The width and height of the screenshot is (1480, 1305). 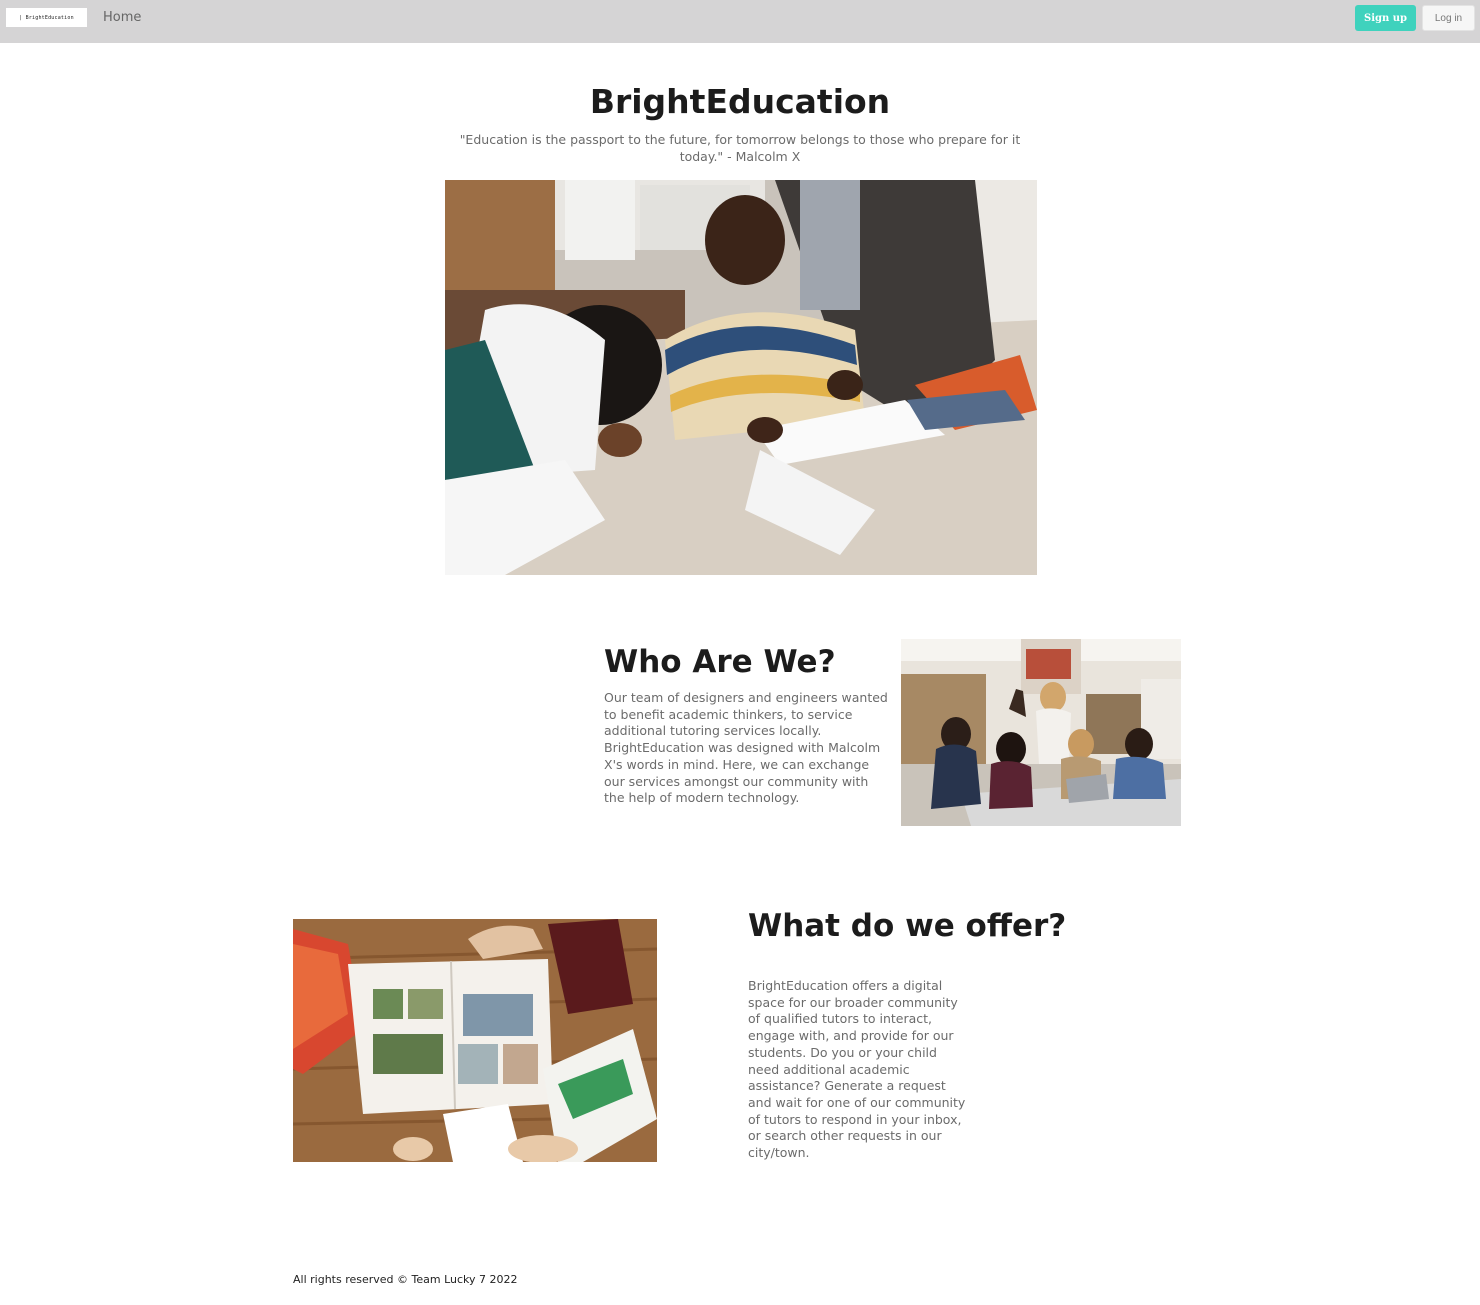 What do you see at coordinates (1385, 18) in the screenshot?
I see `signup-button: Sign up` at bounding box center [1385, 18].